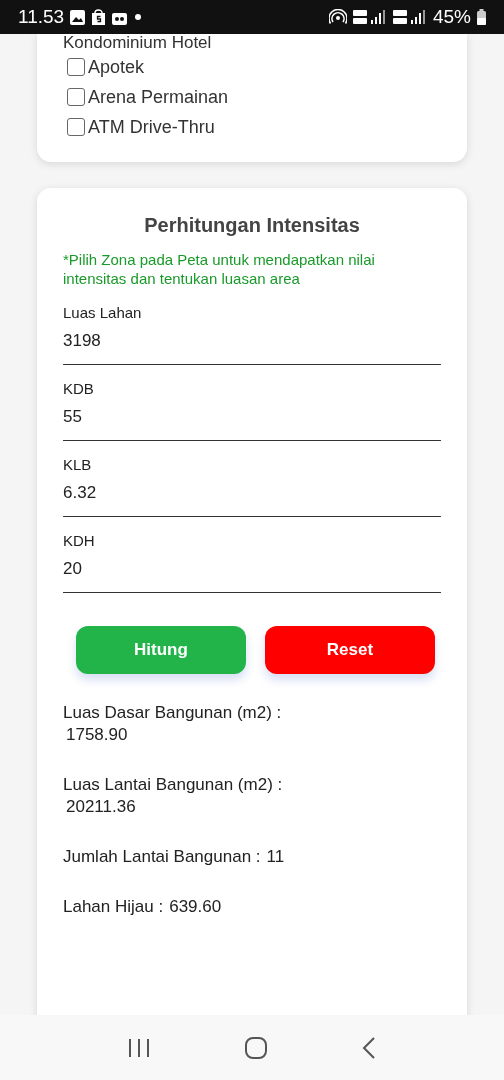 This screenshot has height=1080, width=504. I want to click on recent-apps-icon, so click(138, 1047).